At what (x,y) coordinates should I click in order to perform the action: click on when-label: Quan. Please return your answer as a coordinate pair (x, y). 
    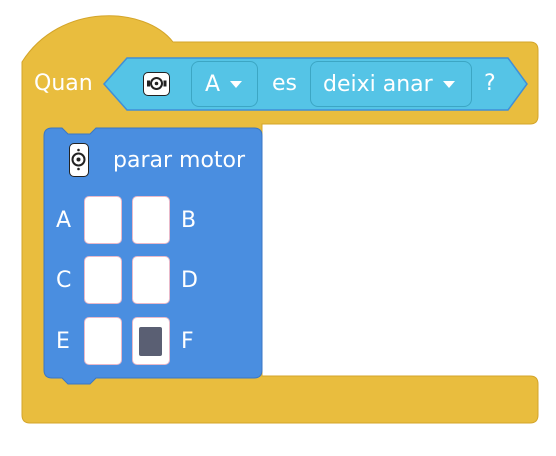
    Looking at the image, I should click on (63, 83).